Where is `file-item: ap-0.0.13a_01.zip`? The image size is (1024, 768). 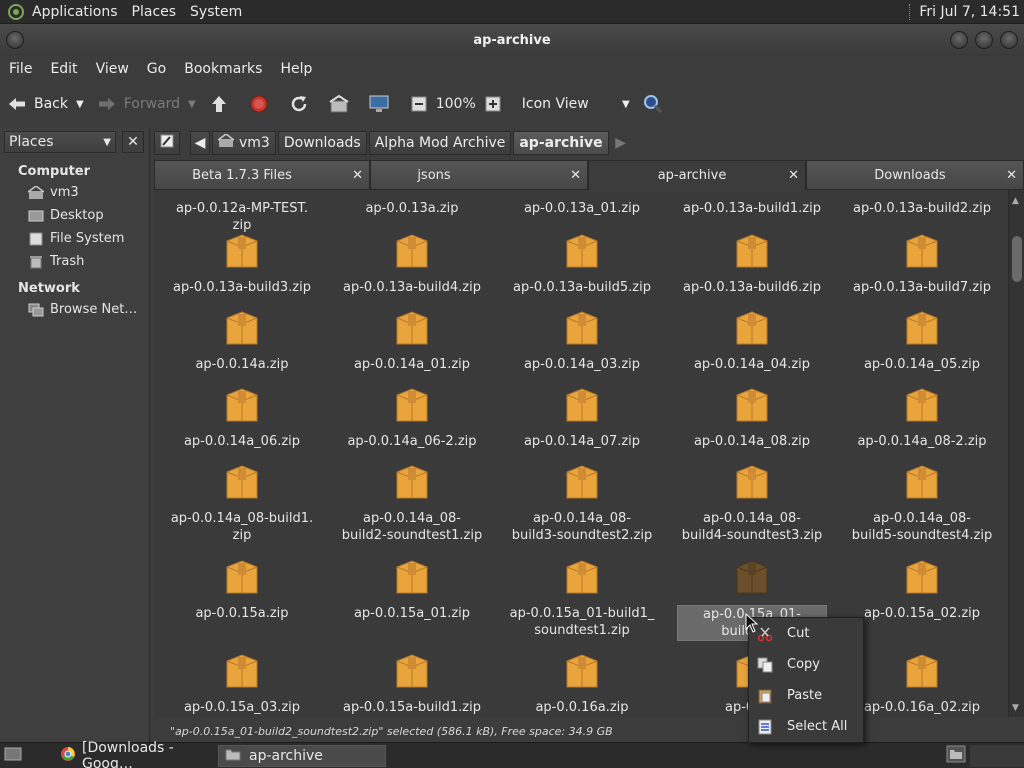 file-item: ap-0.0.13a_01.zip is located at coordinates (582, 203).